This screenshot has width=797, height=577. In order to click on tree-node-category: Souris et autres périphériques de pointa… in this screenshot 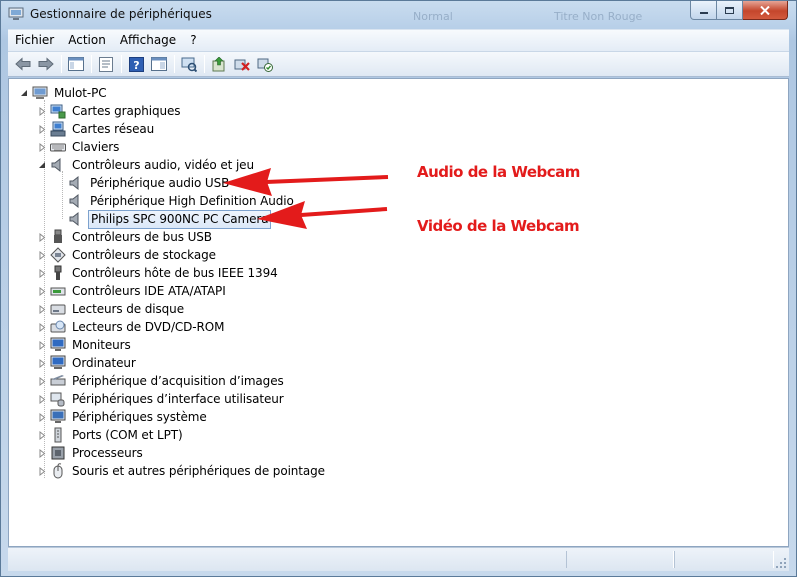, I will do `click(182, 471)`.